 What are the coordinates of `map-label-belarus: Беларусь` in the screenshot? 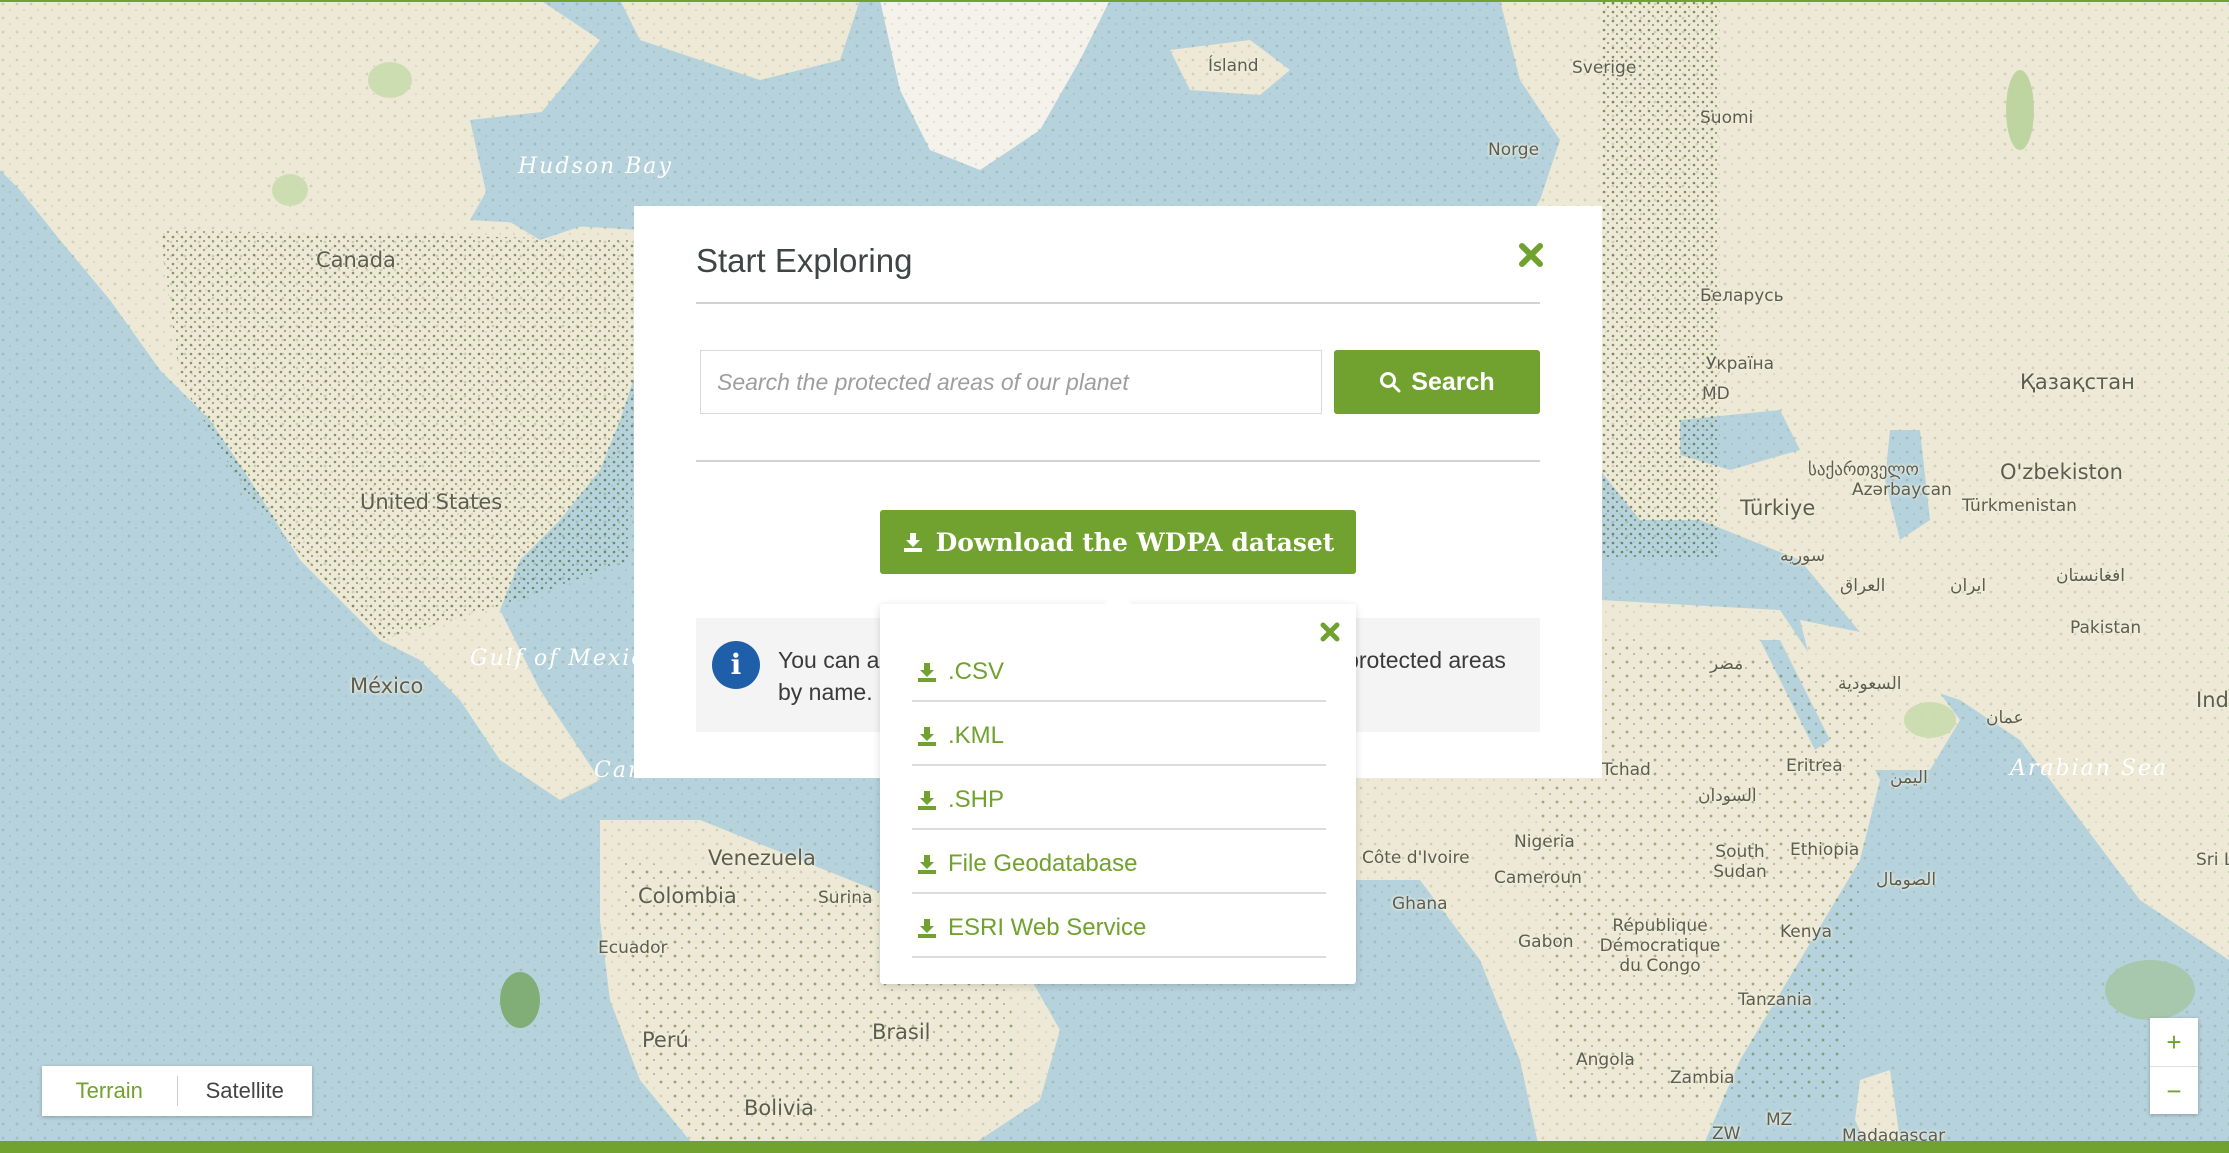 It's located at (1742, 296).